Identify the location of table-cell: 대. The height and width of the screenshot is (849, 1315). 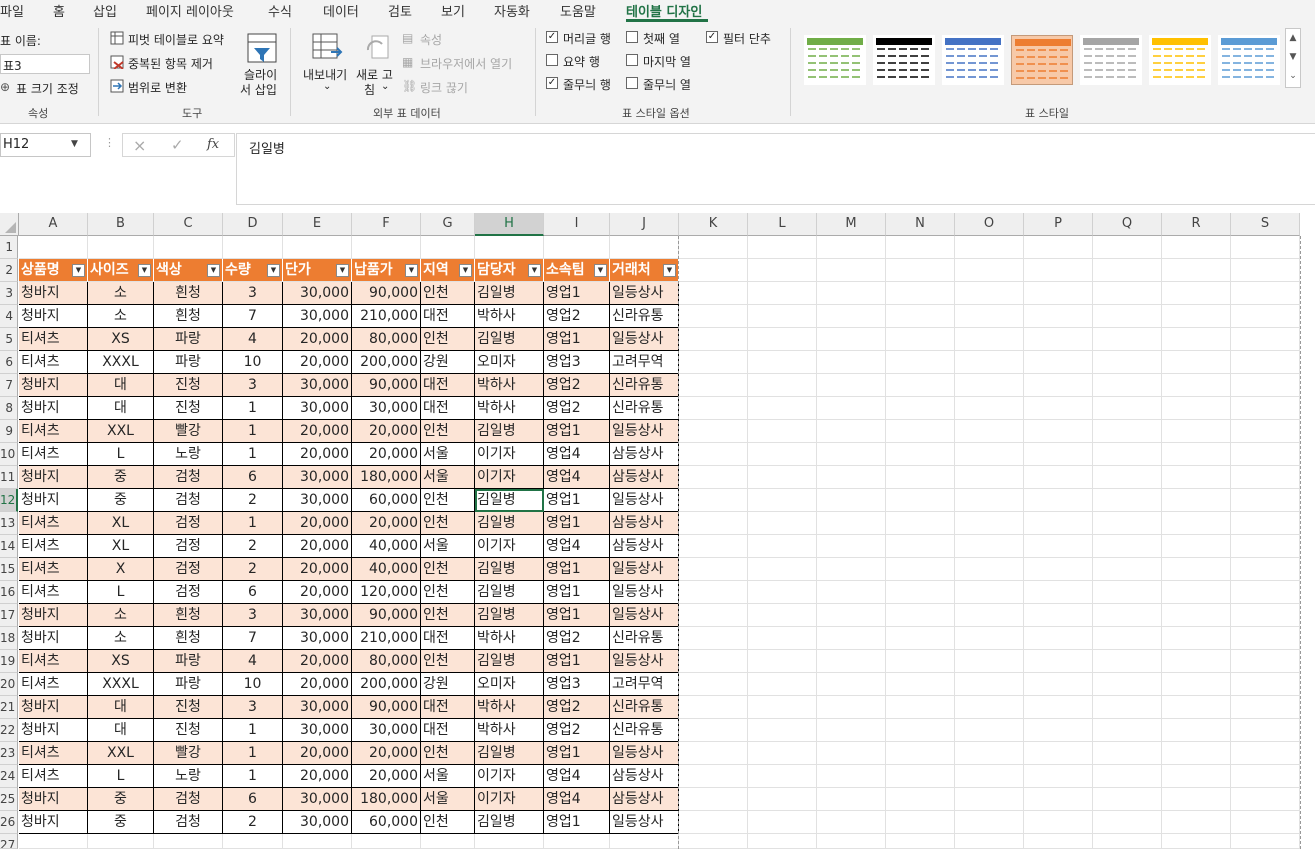
(121, 385).